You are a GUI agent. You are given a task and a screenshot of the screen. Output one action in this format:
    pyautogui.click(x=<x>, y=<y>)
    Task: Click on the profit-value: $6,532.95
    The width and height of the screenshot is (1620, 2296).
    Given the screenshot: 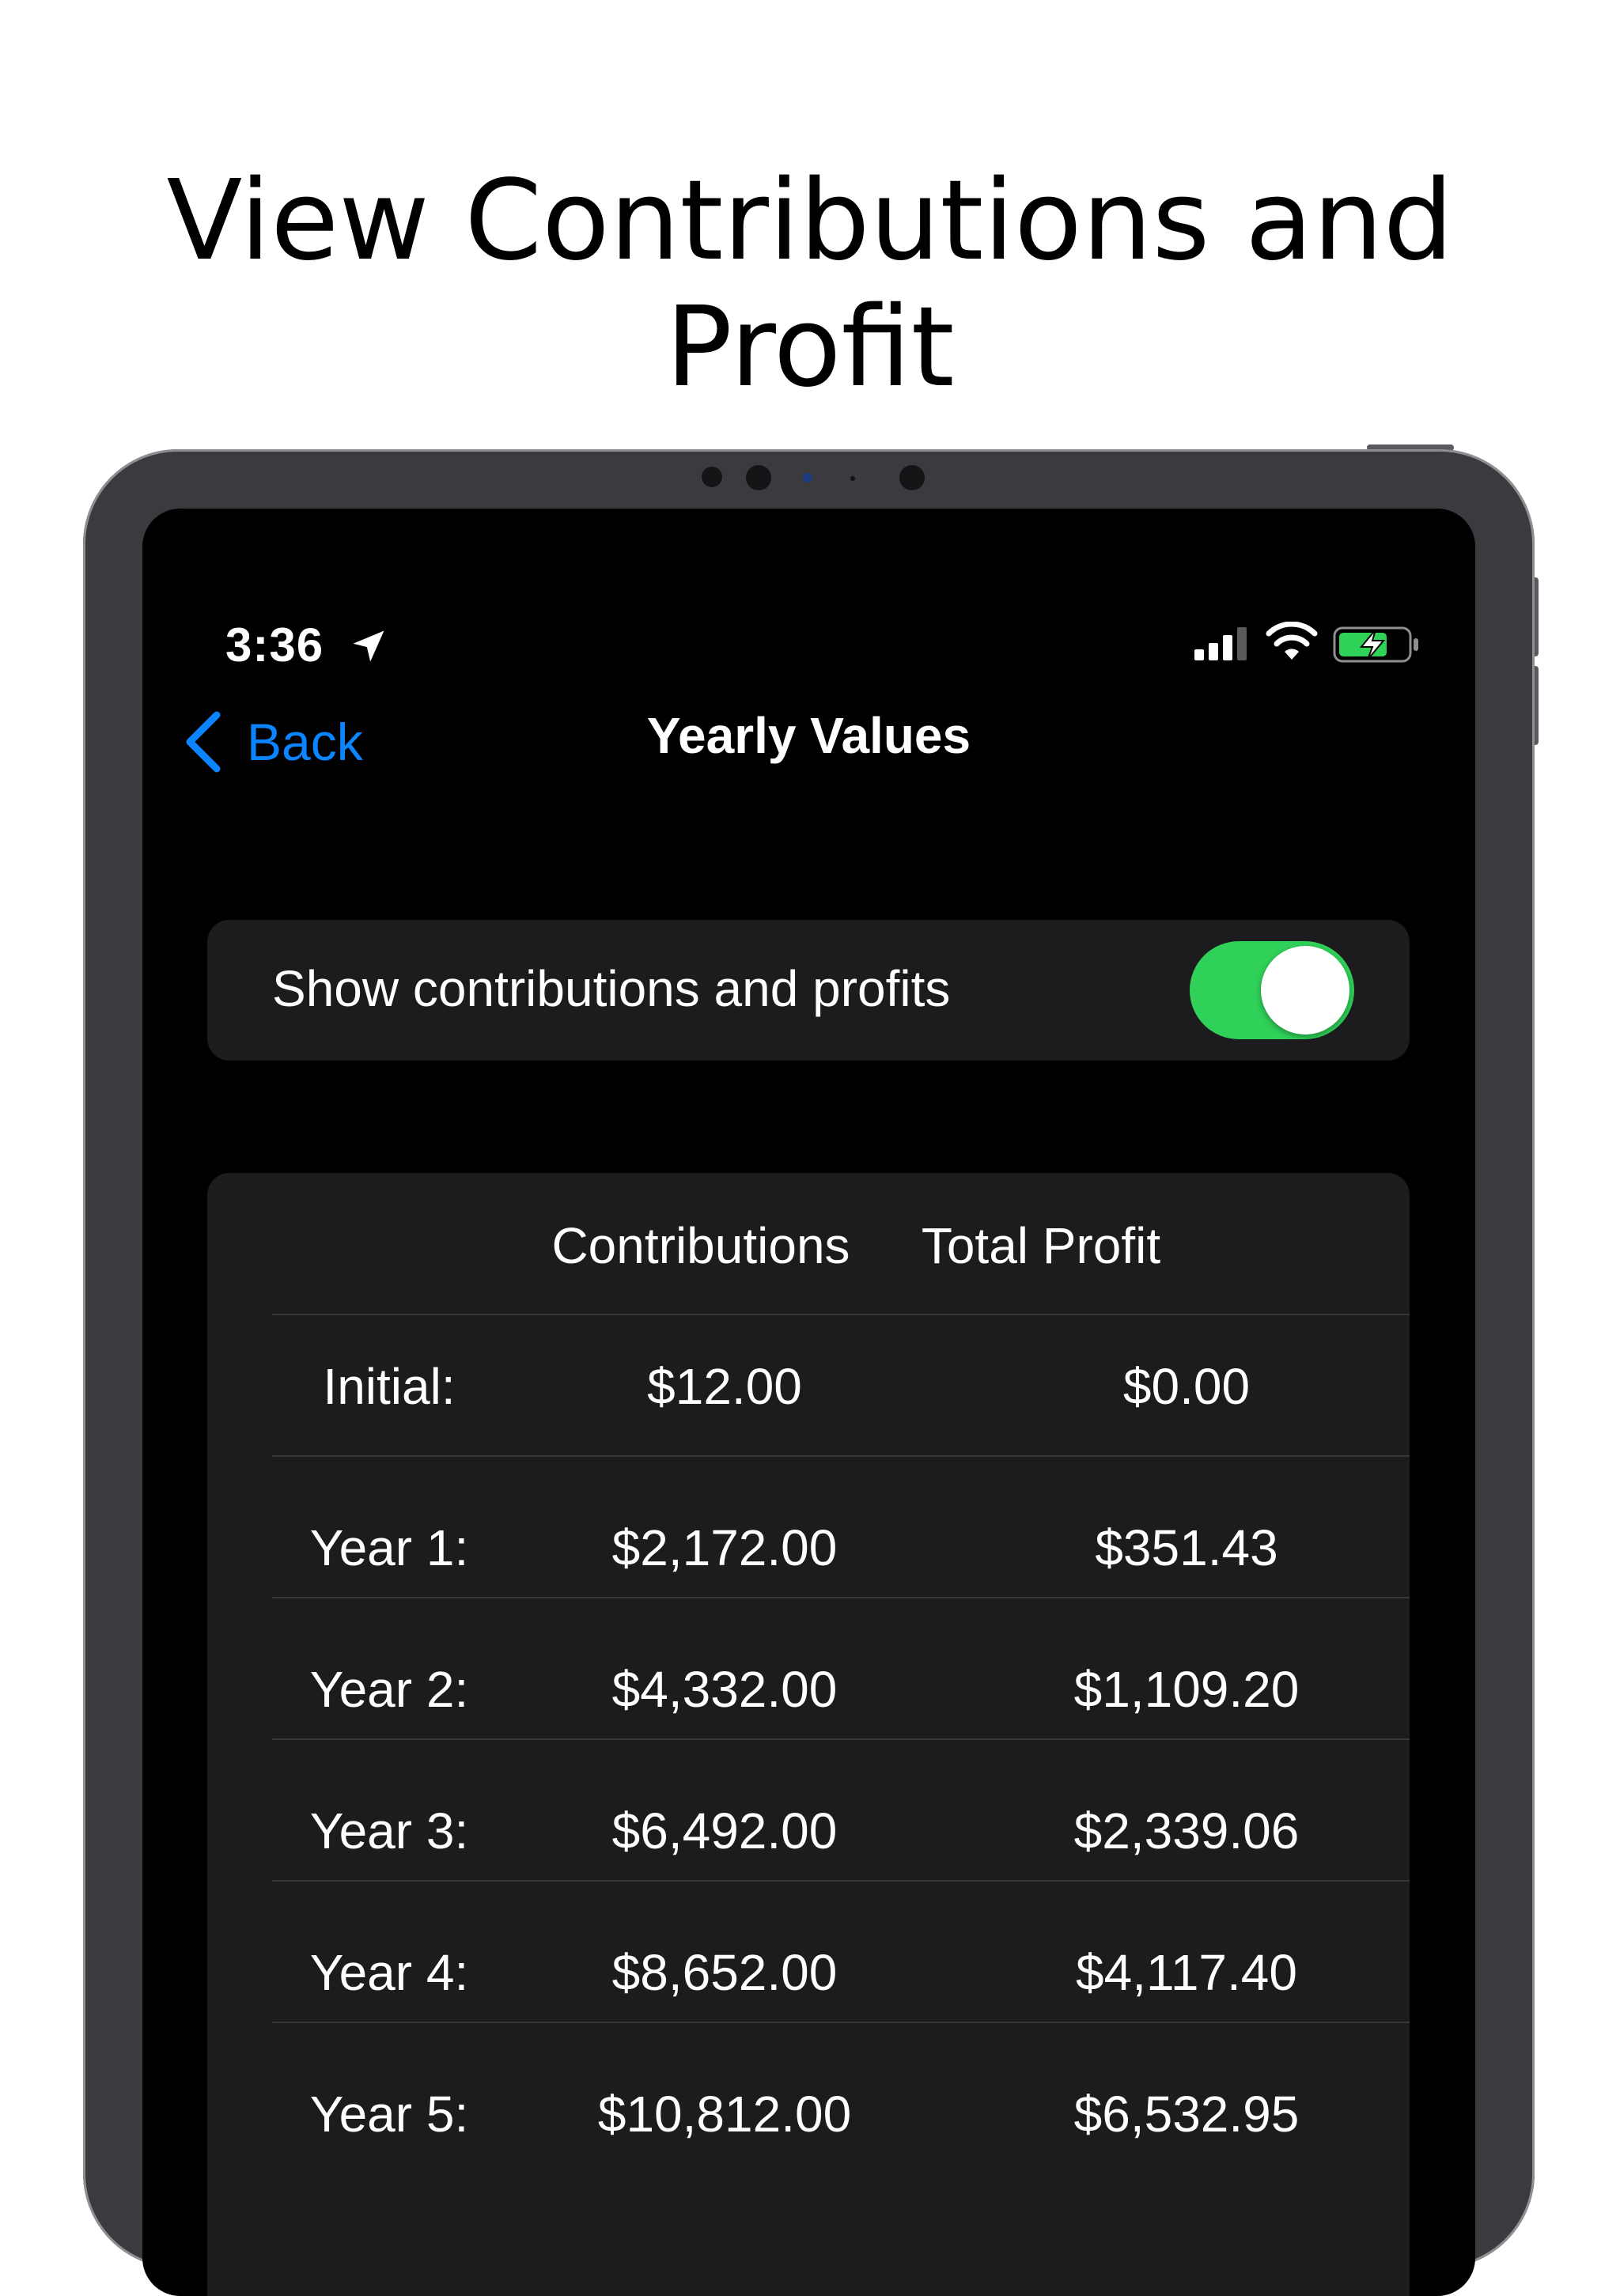 What is the action you would take?
    pyautogui.click(x=1186, y=2114)
    